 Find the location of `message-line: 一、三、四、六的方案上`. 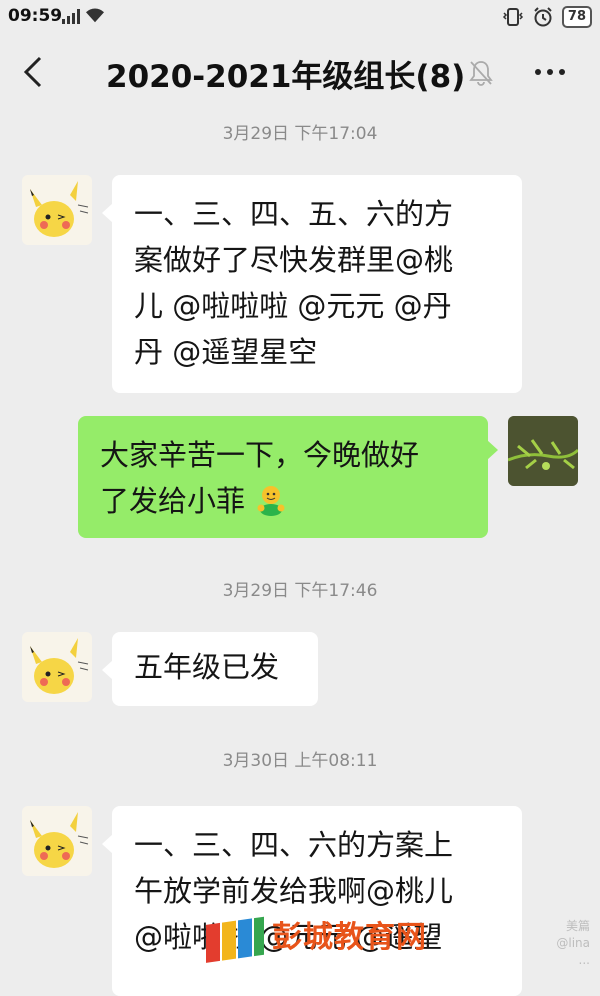

message-line: 一、三、四、六的方案上 is located at coordinates (294, 845).